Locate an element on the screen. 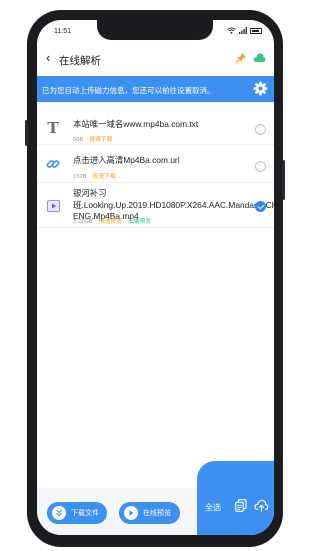 This screenshot has width=320, height=551. copy-icon is located at coordinates (241, 505).